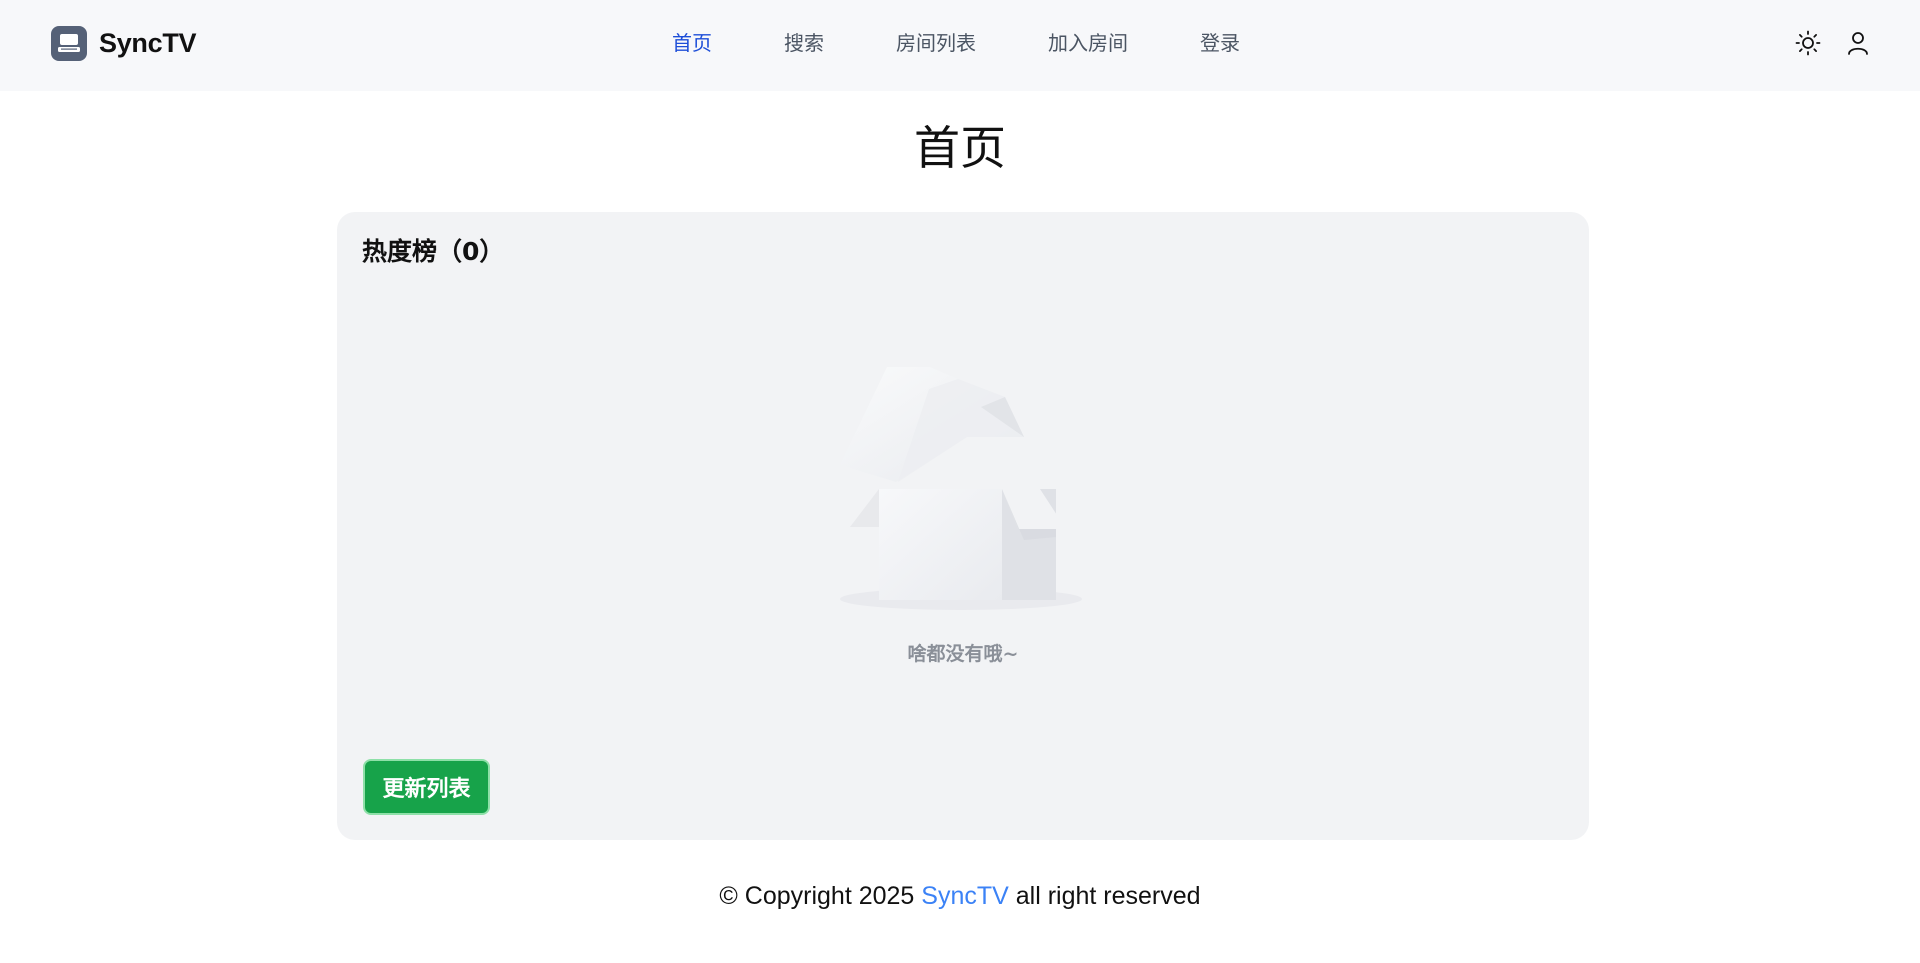 The width and height of the screenshot is (1920, 963). What do you see at coordinates (804, 43) in the screenshot?
I see `nav-search: 搜索` at bounding box center [804, 43].